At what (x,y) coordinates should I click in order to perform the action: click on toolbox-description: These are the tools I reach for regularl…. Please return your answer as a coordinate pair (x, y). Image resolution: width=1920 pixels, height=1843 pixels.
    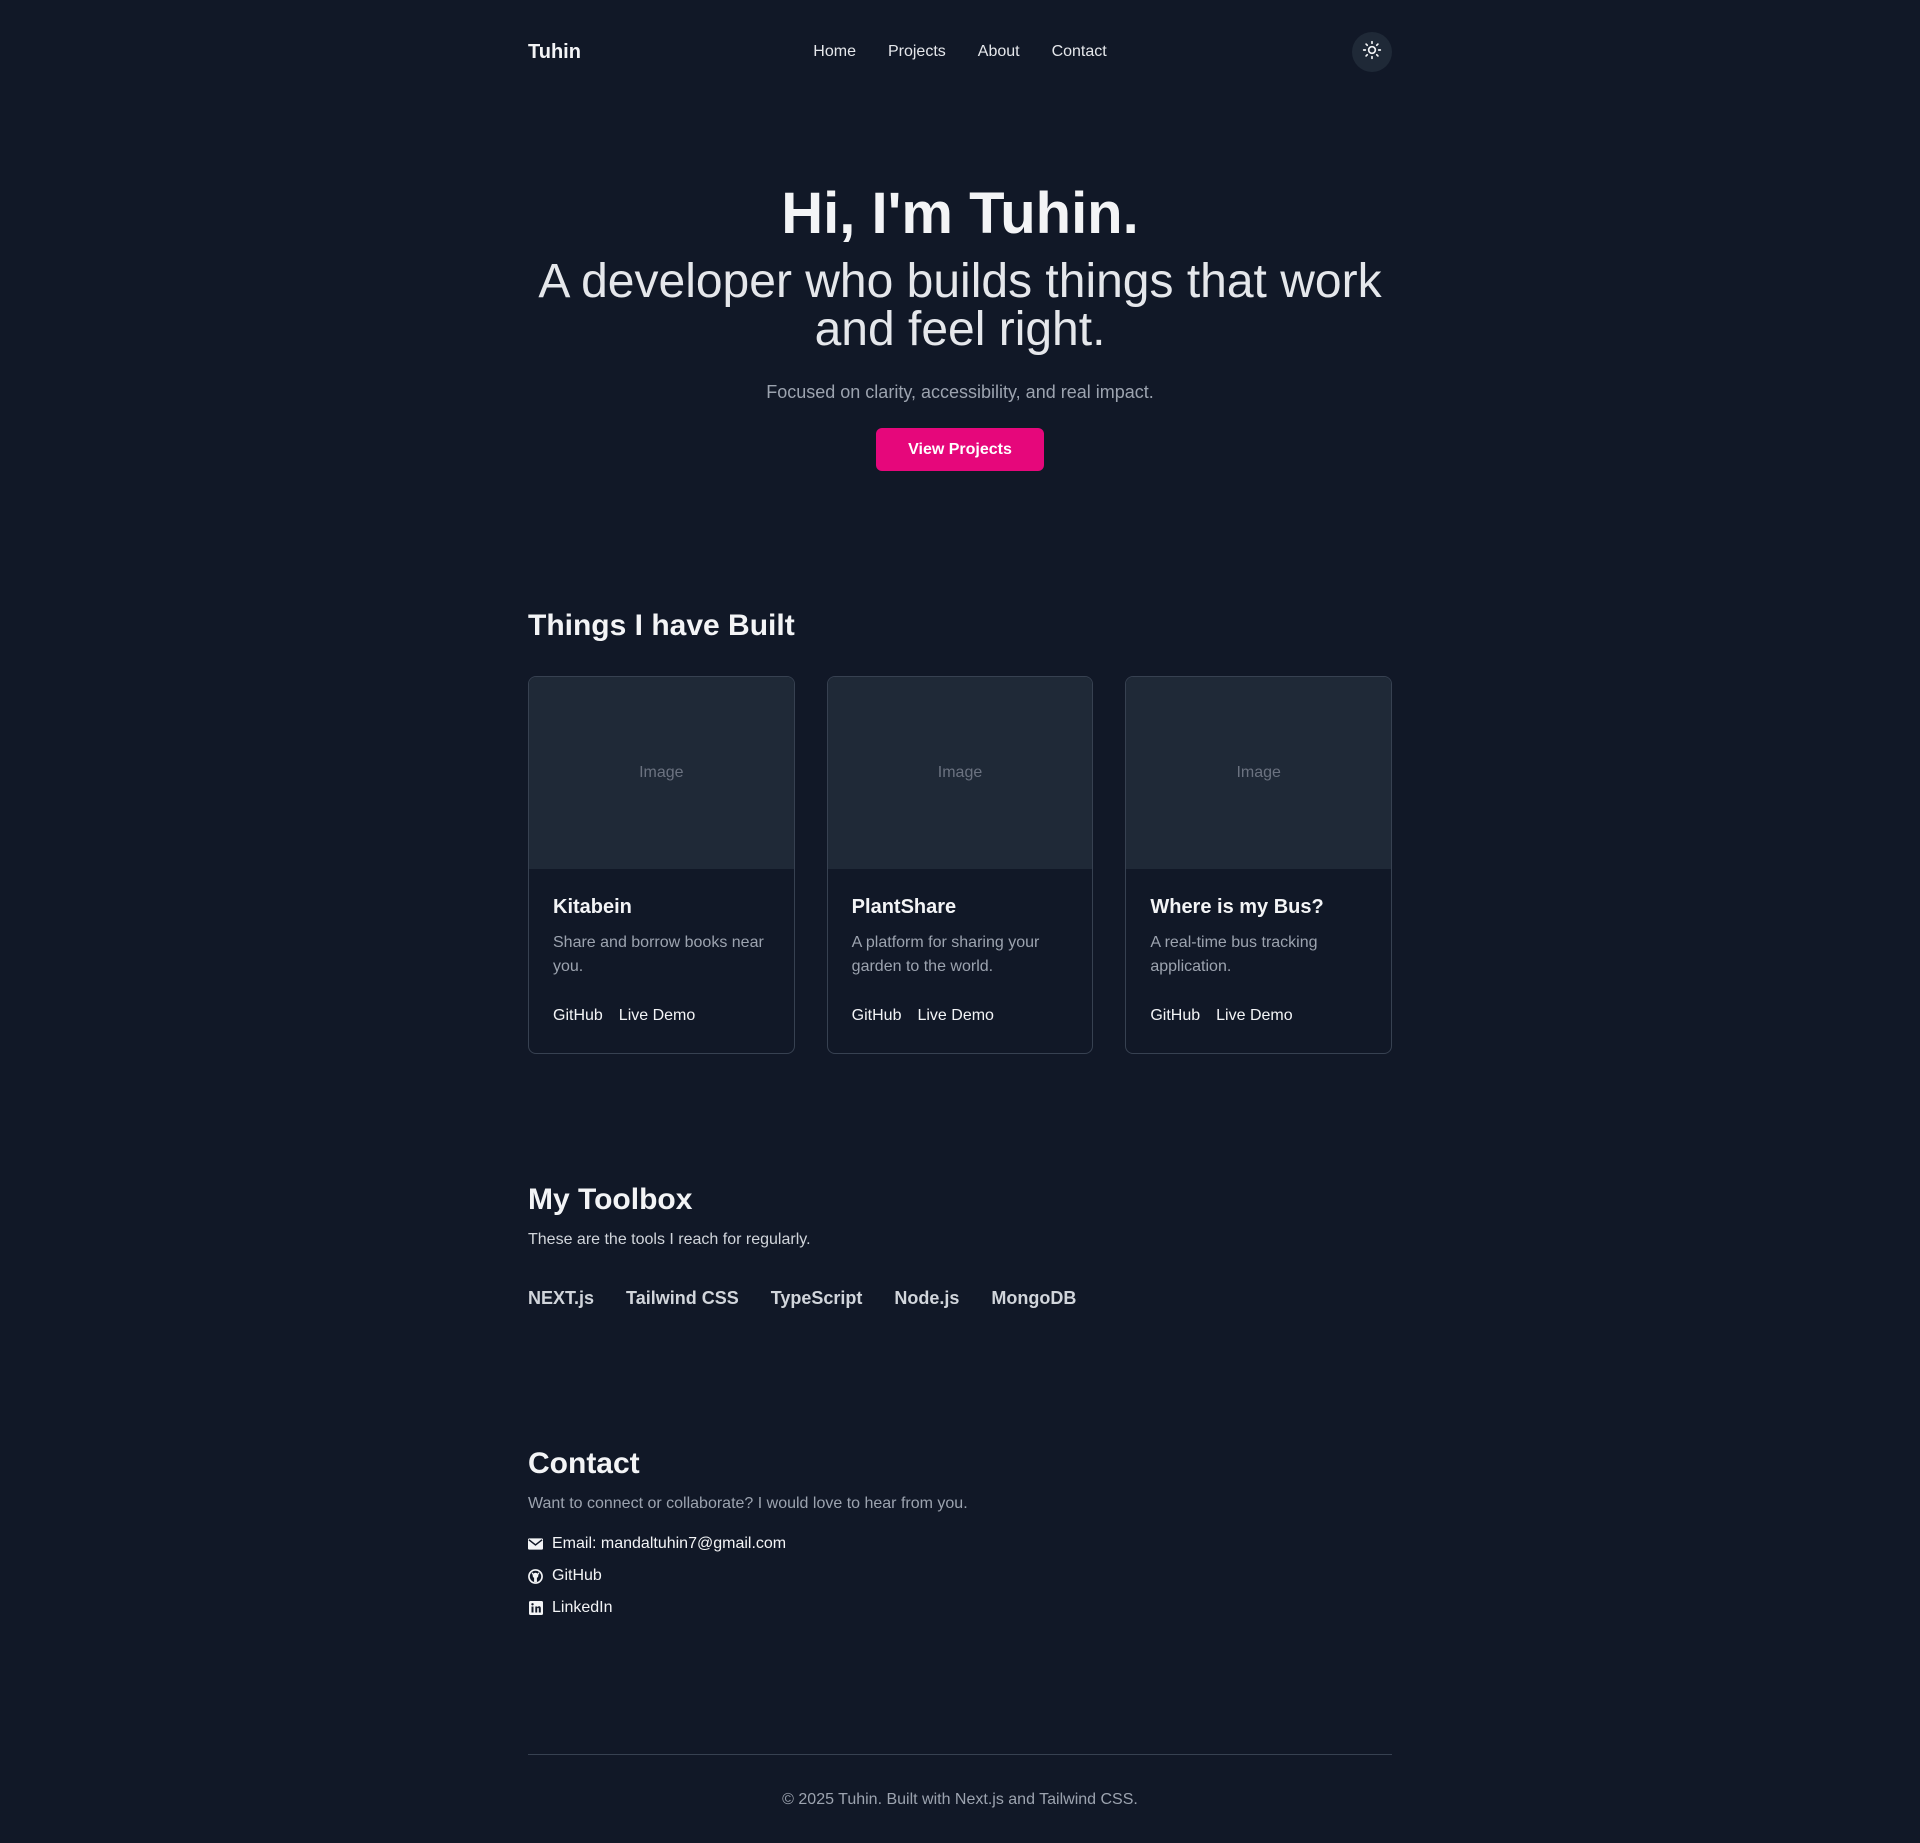
    Looking at the image, I should click on (669, 1239).